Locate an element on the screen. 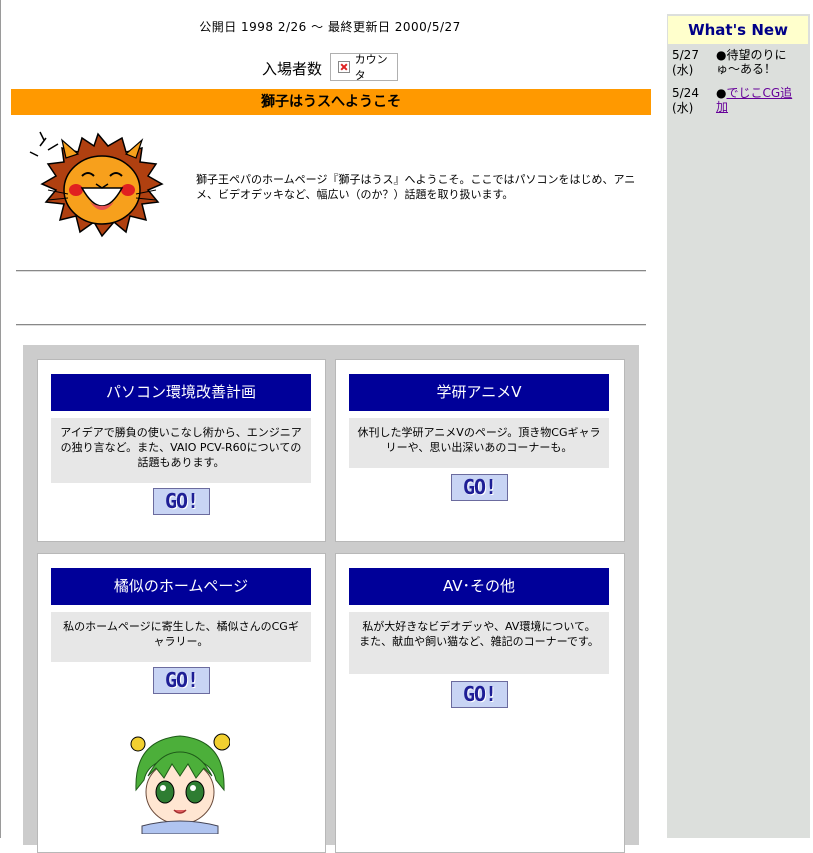  go-button-av: GO! is located at coordinates (479, 694).